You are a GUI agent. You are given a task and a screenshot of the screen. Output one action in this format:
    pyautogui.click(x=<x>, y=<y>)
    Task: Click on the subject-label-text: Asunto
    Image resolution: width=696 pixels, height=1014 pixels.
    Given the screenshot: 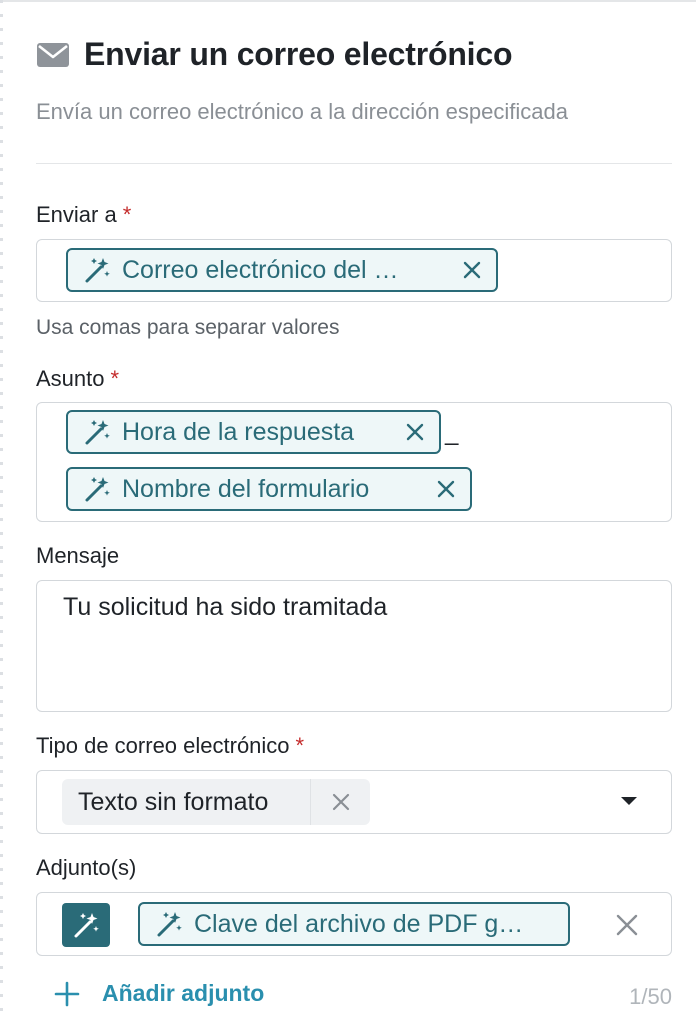 What is the action you would take?
    pyautogui.click(x=70, y=378)
    